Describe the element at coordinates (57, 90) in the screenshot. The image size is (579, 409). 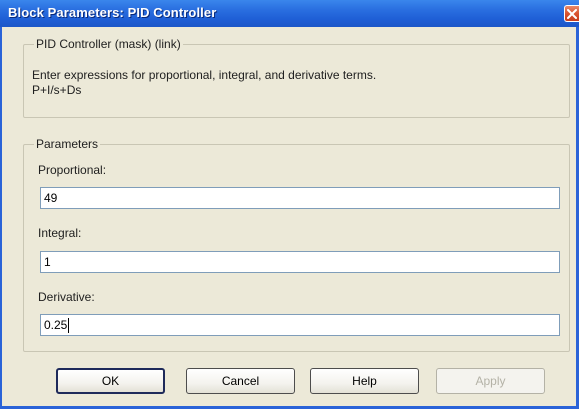
I see `mask-formula: P+I/s+Ds` at that location.